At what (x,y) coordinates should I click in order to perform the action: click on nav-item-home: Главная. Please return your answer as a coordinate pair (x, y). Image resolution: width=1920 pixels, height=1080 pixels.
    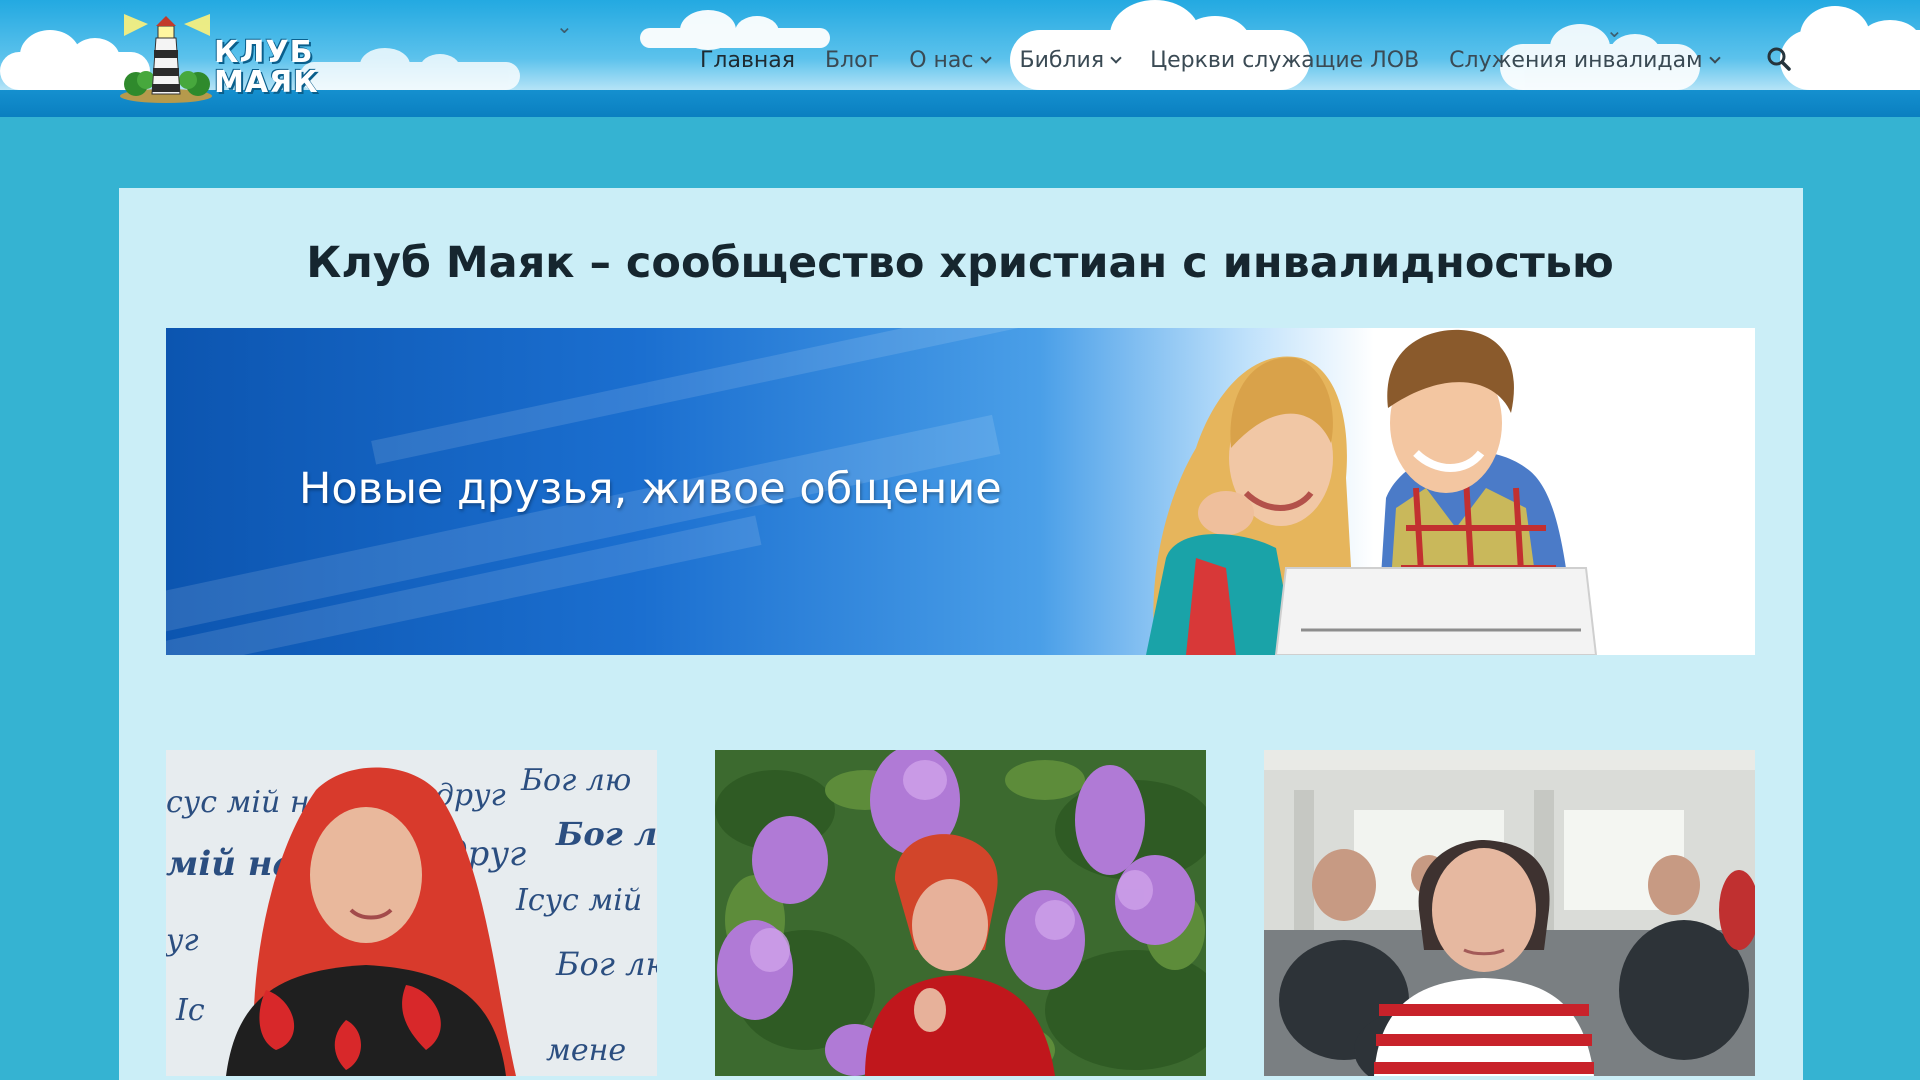
    Looking at the image, I should click on (747, 60).